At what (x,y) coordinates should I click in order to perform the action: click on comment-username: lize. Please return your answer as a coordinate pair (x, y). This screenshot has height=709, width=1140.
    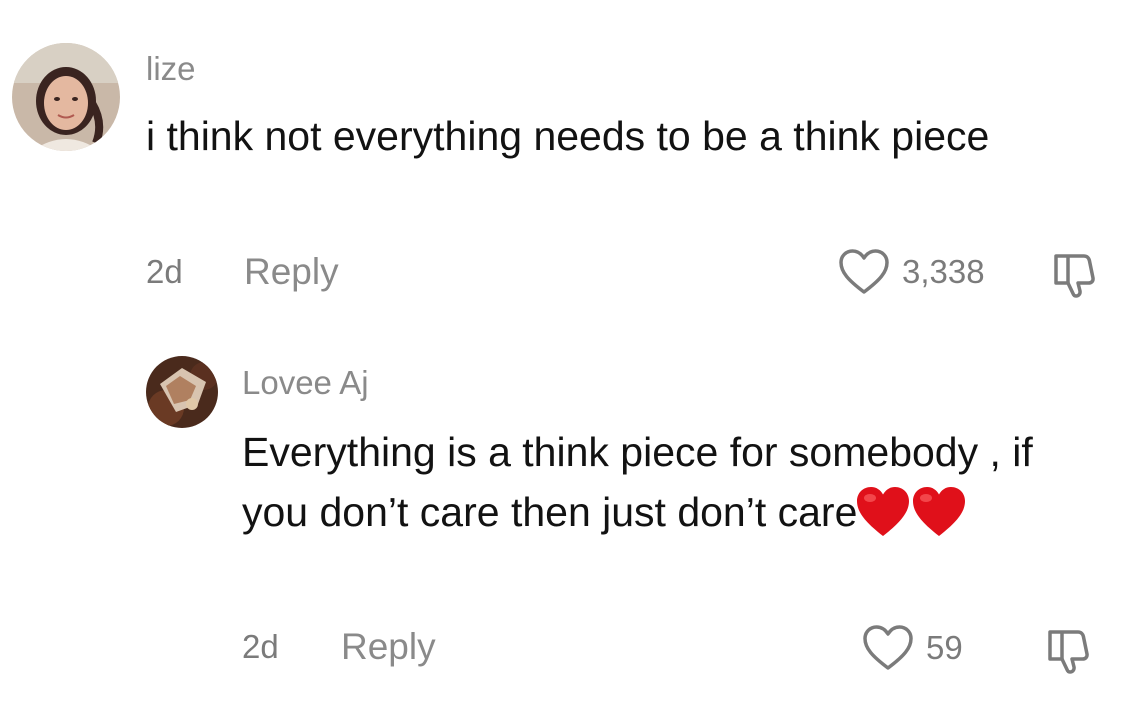
    Looking at the image, I should click on (171, 69).